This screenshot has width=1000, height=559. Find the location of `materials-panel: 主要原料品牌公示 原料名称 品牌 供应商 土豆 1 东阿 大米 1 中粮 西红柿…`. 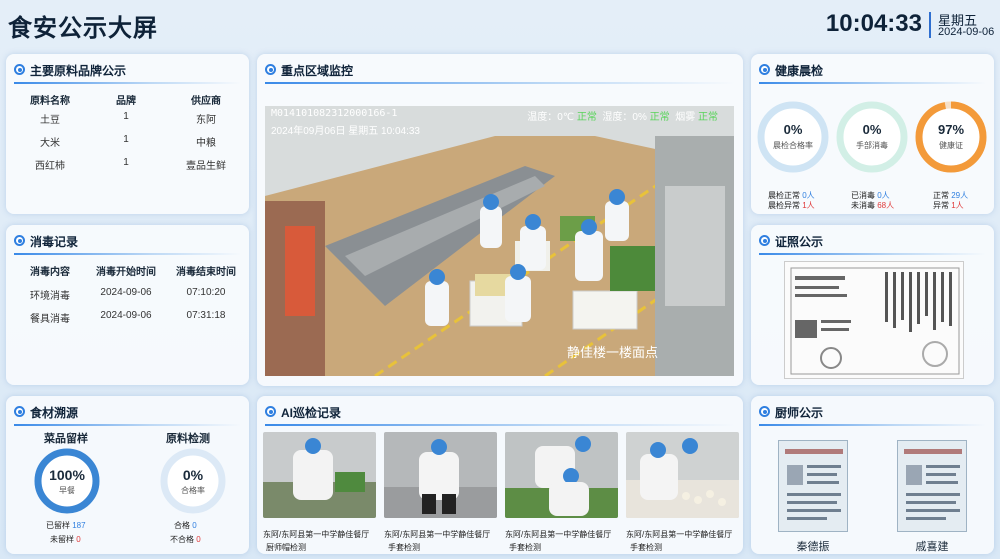

materials-panel: 主要原料品牌公示 原料名称 品牌 供应商 土豆 1 东阿 大米 1 中粮 西红柿… is located at coordinates (127, 134).